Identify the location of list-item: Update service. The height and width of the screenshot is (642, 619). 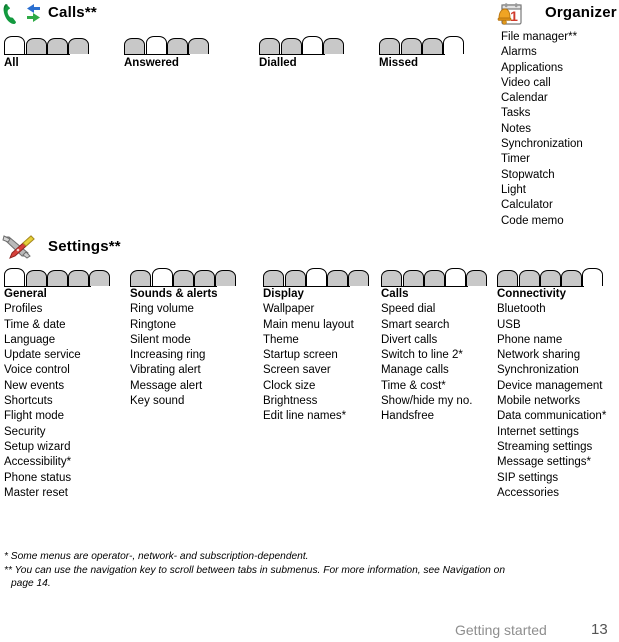
(42, 355).